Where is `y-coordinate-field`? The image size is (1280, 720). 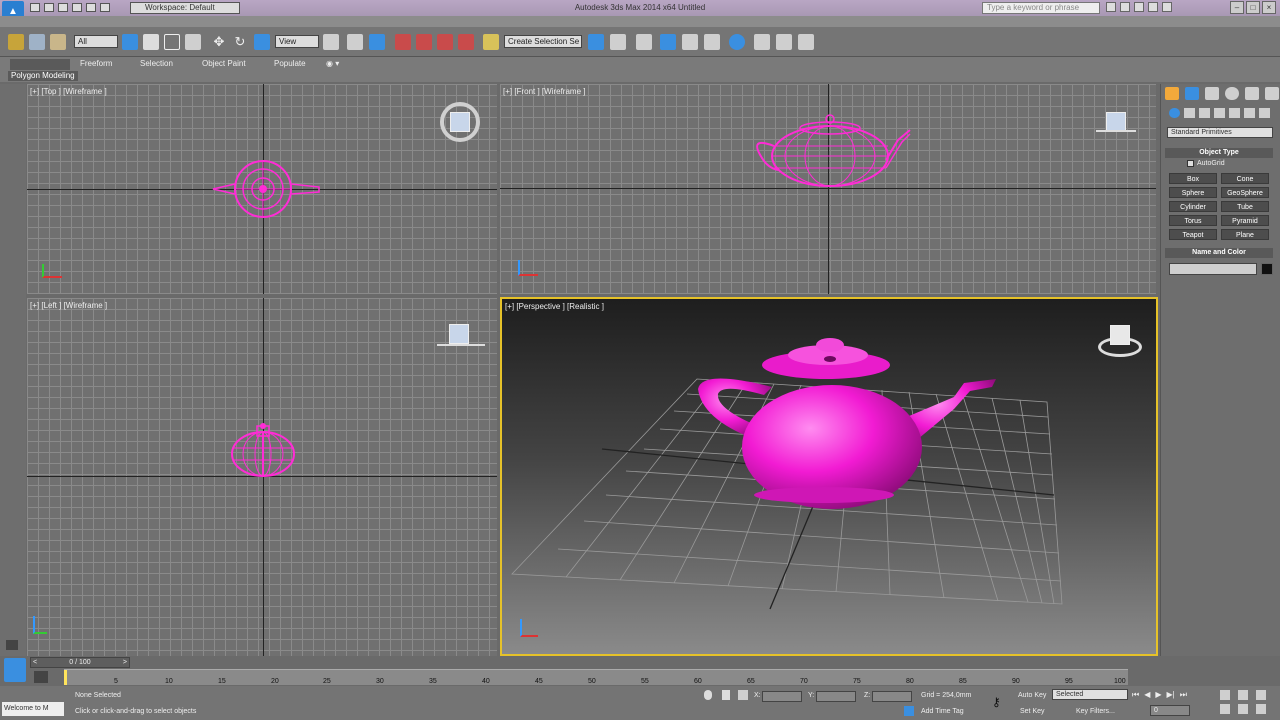
y-coordinate-field is located at coordinates (836, 696).